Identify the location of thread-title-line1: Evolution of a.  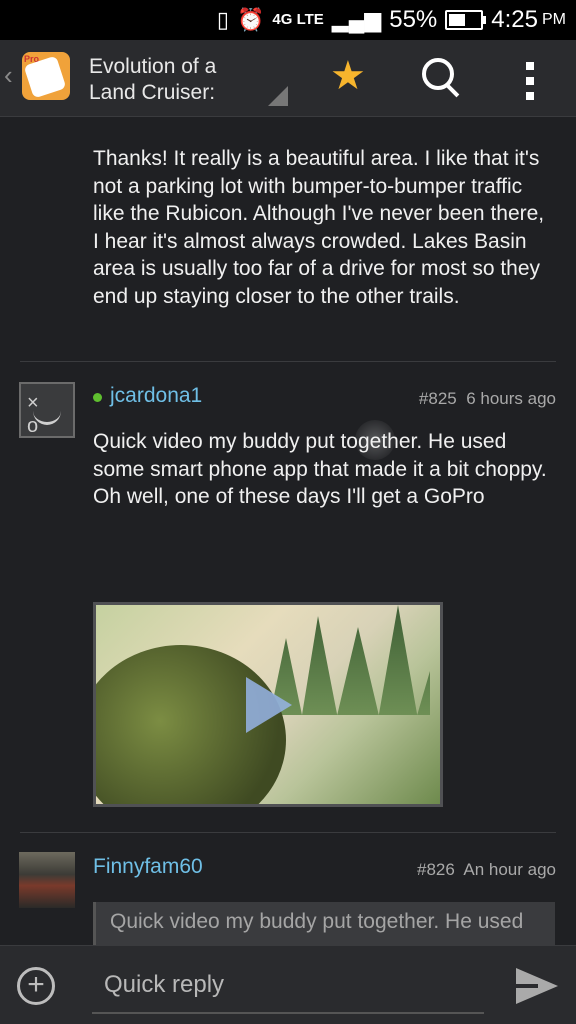
(153, 66).